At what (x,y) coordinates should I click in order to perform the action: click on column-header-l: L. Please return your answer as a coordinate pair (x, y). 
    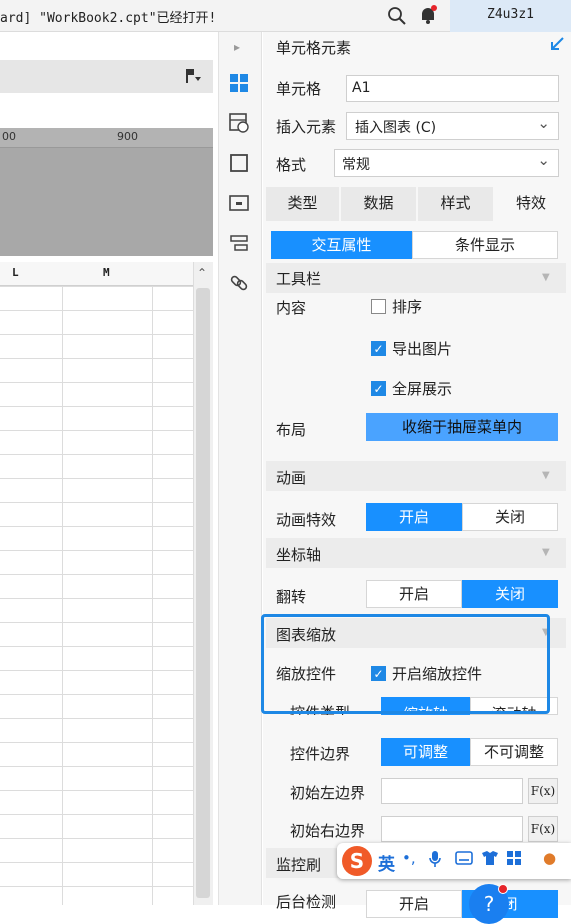
    Looking at the image, I should click on (15, 272).